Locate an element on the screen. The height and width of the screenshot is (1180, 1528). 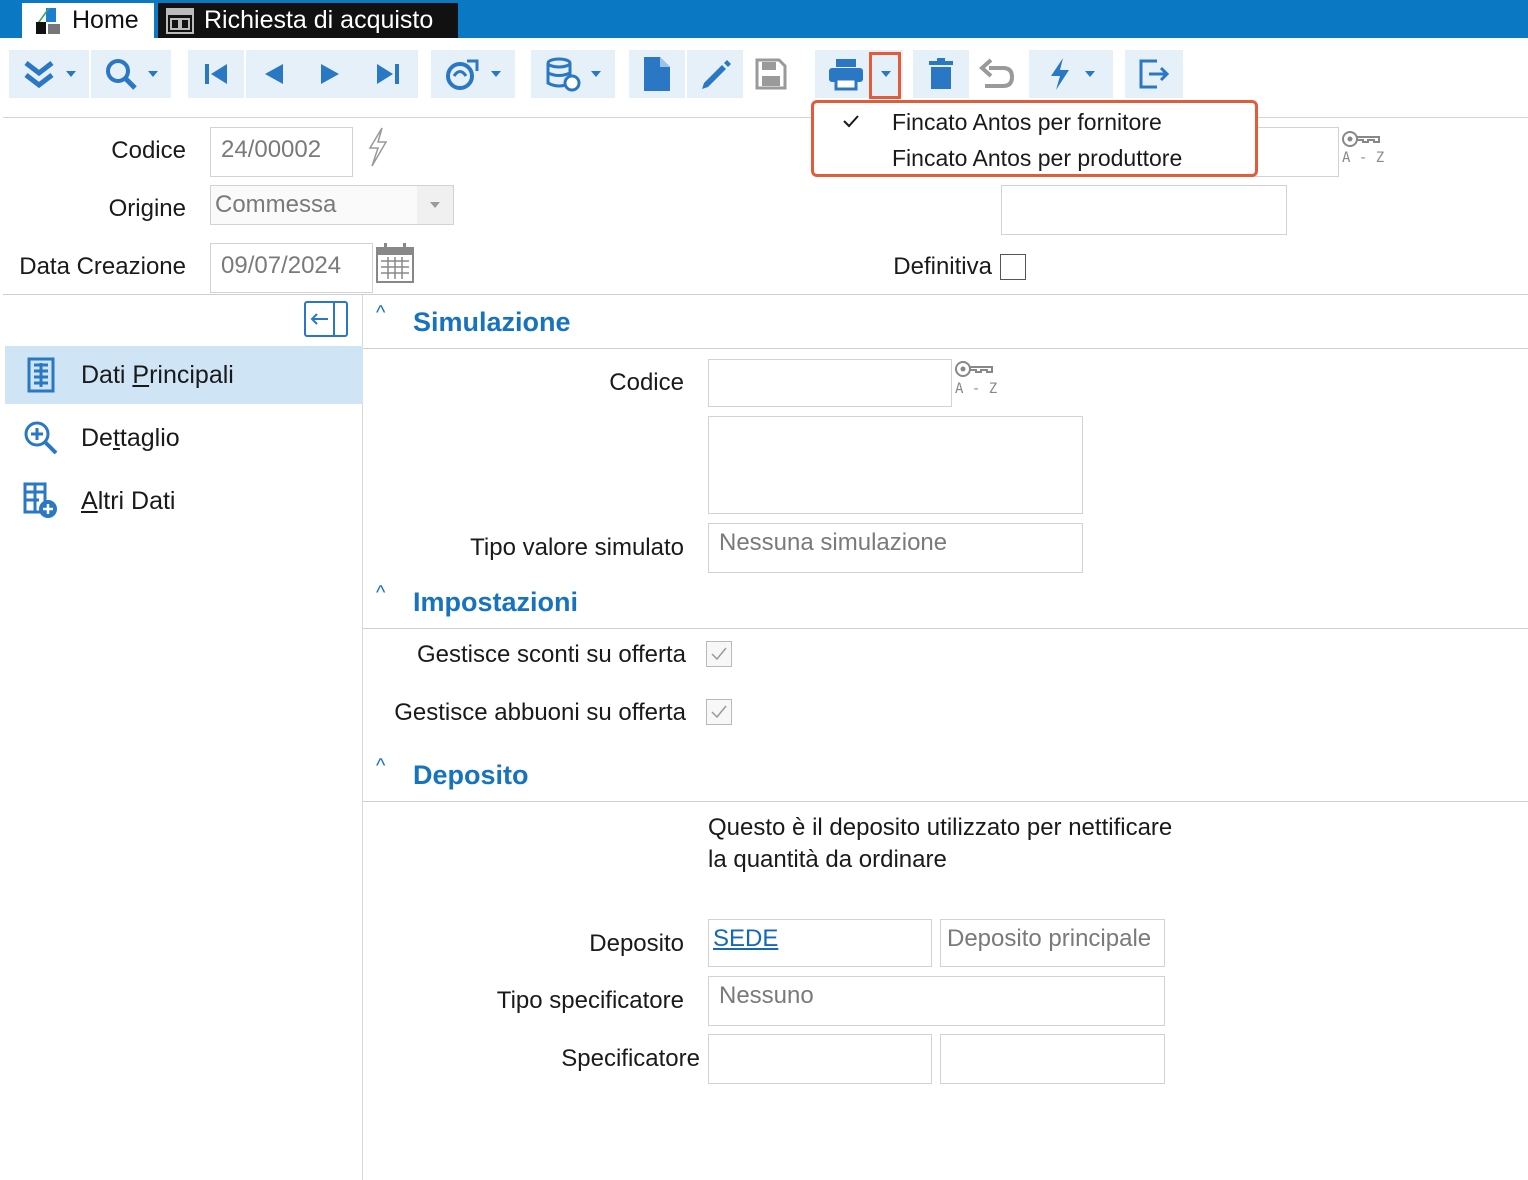
tab-active-label: Richiesta di acquisto is located at coordinates (319, 20).